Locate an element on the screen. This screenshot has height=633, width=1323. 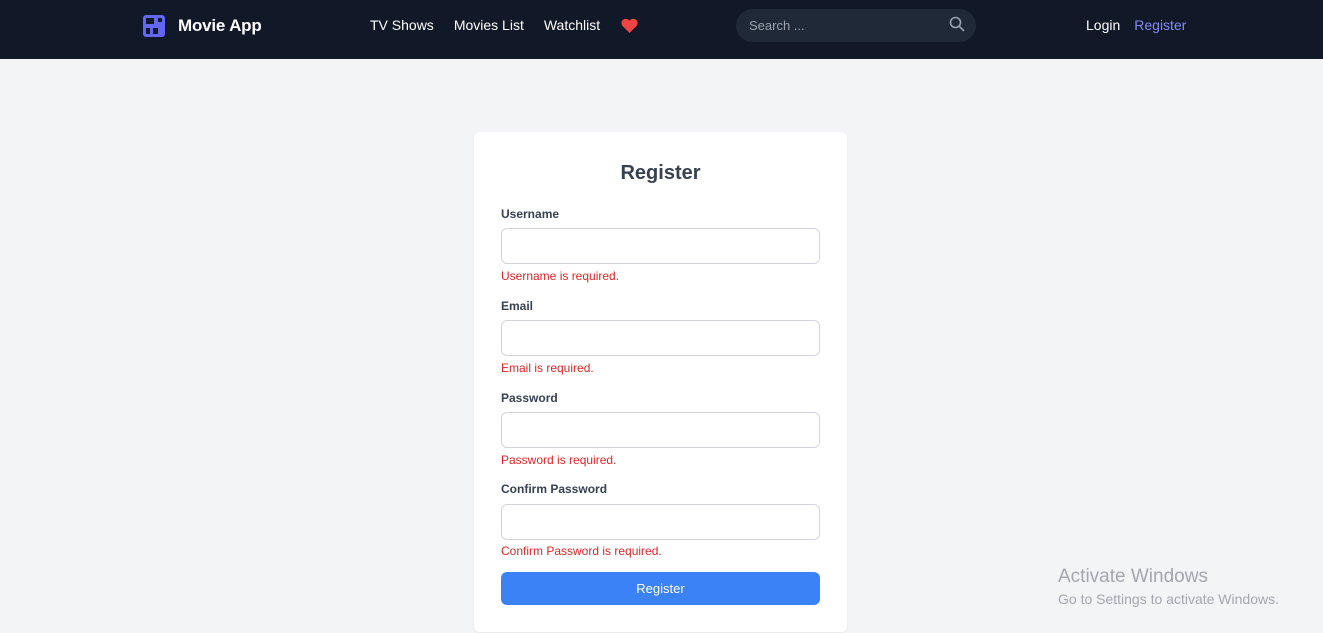
nav-link-tv-shows: TV Shows is located at coordinates (402, 25).